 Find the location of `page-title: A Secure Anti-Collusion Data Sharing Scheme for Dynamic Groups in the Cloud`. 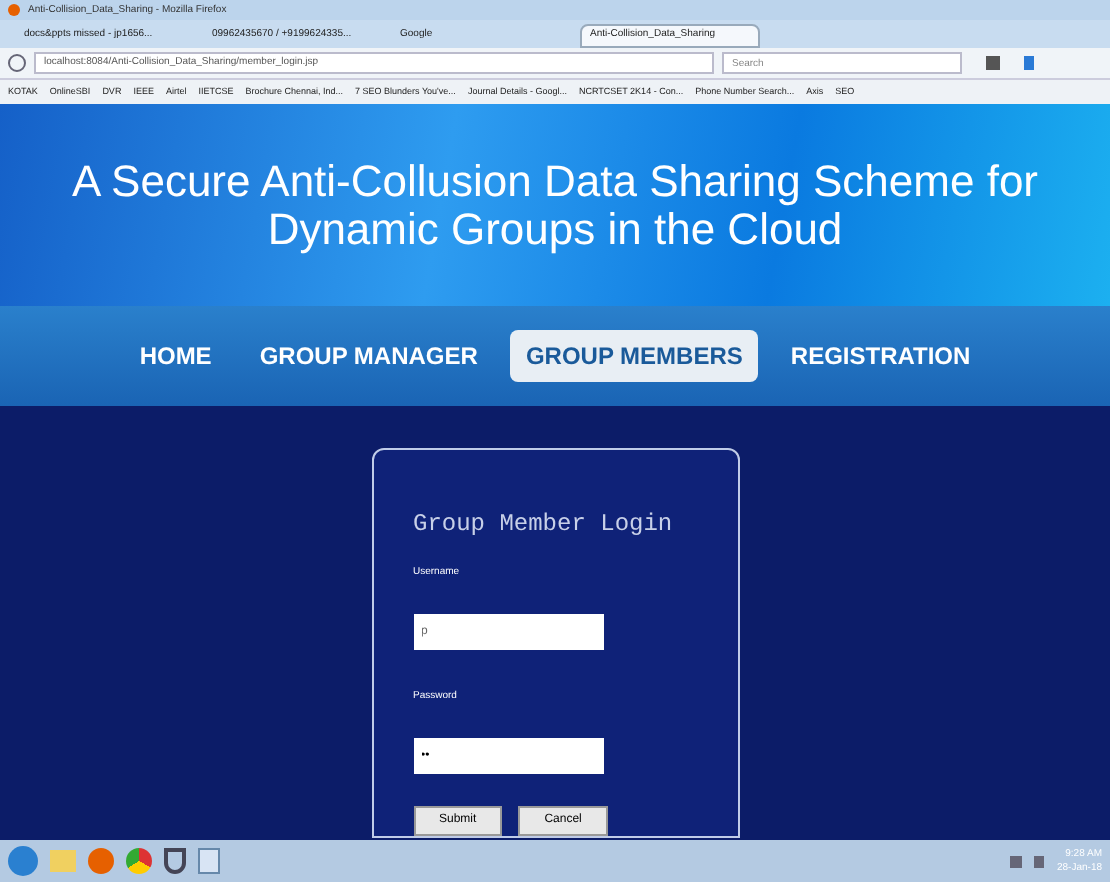

page-title: A Secure Anti-Collusion Data Sharing Scheme for Dynamic Groups in the Cloud is located at coordinates (555, 205).